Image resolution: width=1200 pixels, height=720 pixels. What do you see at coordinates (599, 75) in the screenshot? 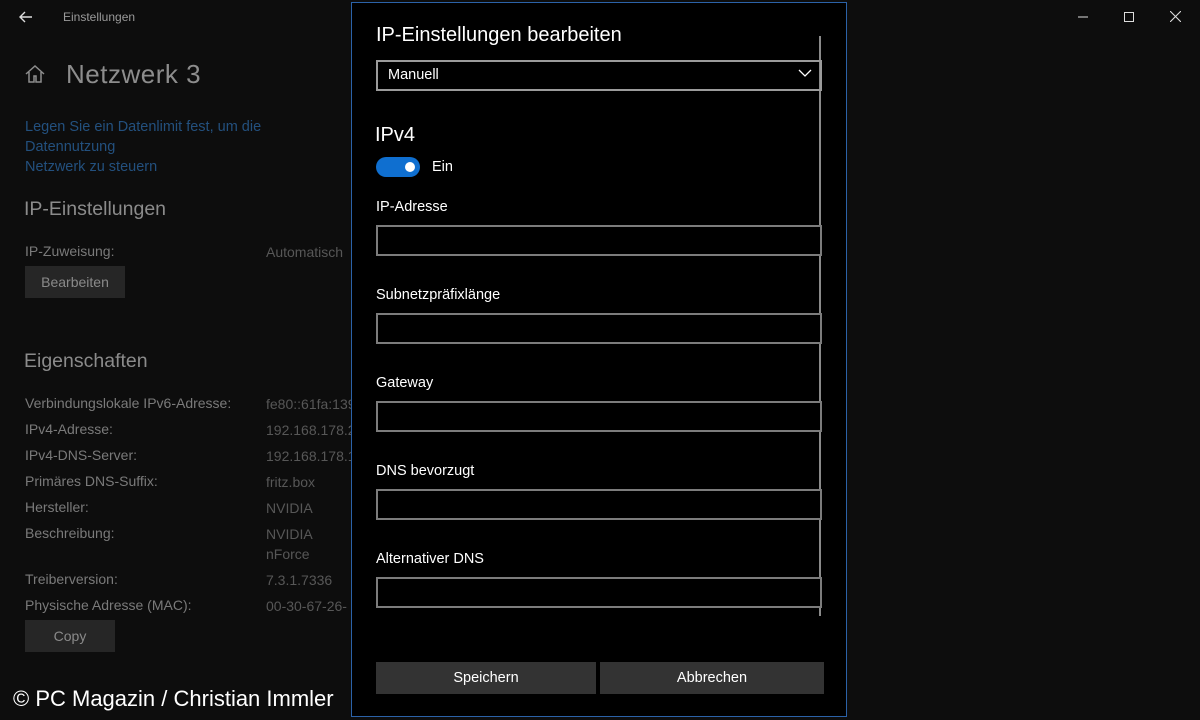
I see `ip-mode-select: Manuell` at bounding box center [599, 75].